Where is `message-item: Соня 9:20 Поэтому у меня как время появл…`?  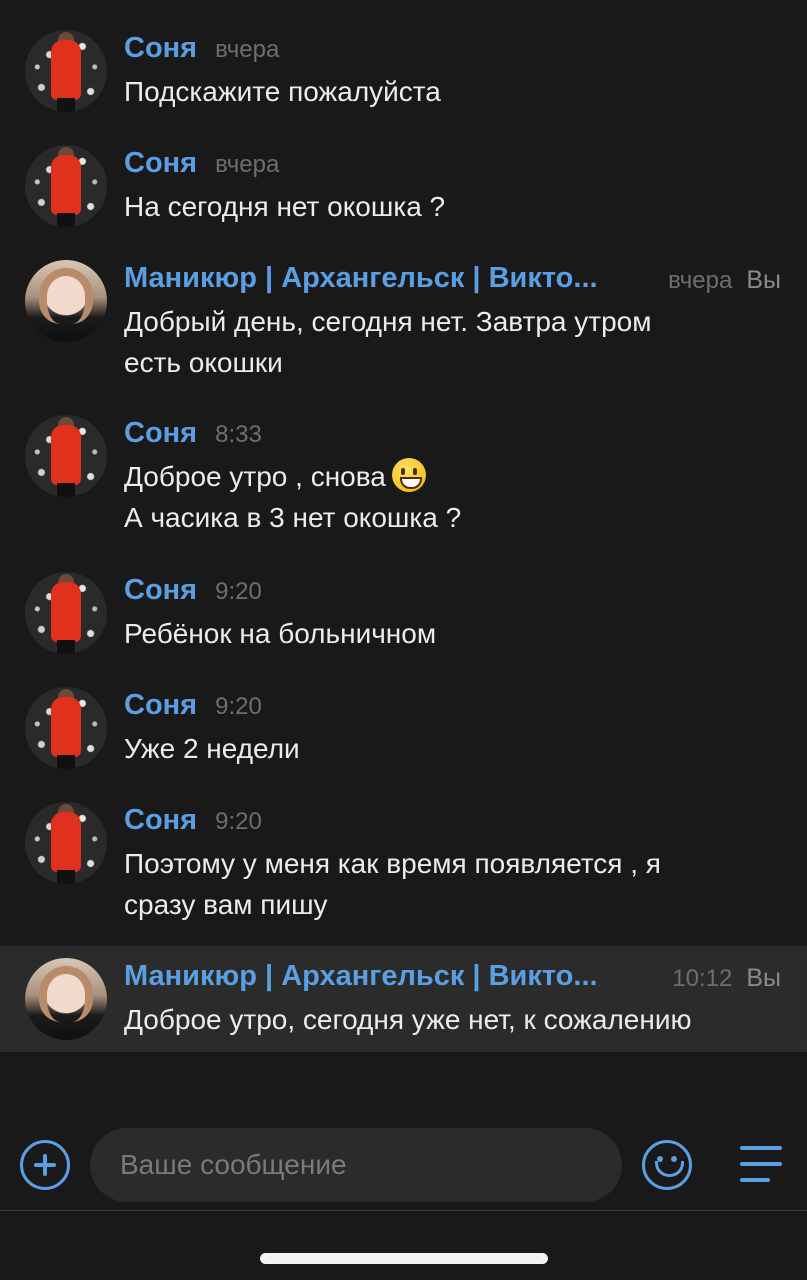 message-item: Соня 9:20 Поэтому у меня как время появл… is located at coordinates (403, 862).